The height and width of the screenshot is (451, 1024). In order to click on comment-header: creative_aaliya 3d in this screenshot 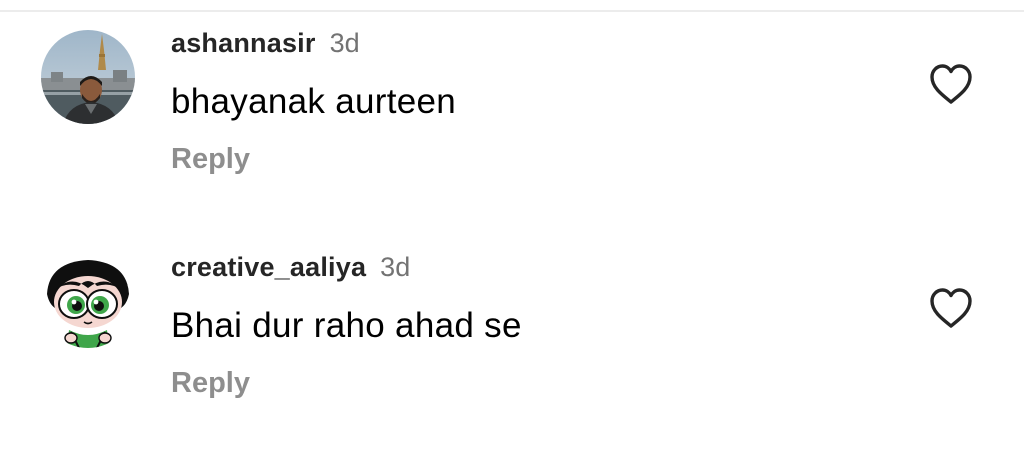, I will do `click(290, 269)`.